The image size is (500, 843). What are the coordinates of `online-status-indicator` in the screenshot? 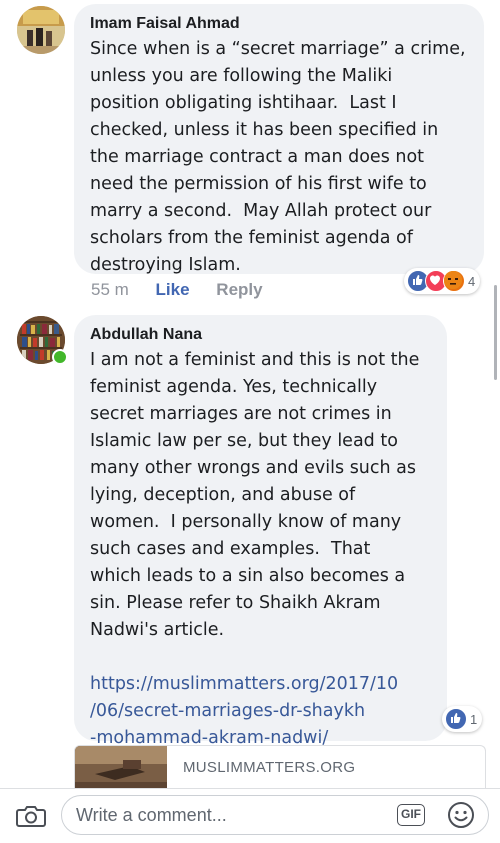 It's located at (60, 357).